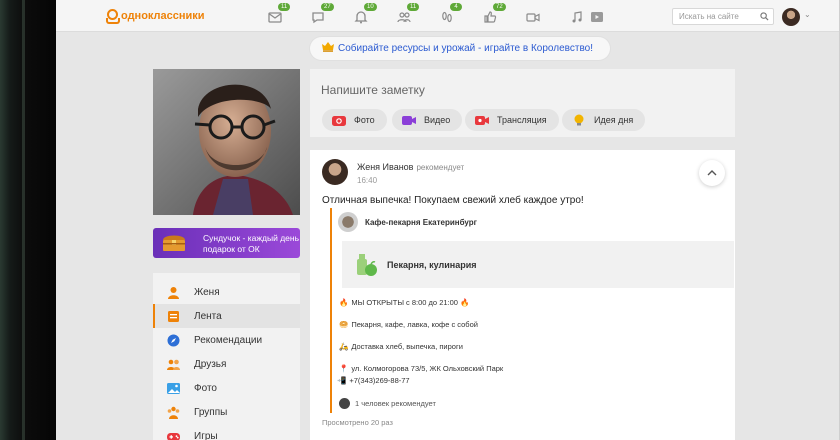 The height and width of the screenshot is (440, 840). What do you see at coordinates (614, 120) in the screenshot?
I see `idea-of-day-label: Идея дня` at bounding box center [614, 120].